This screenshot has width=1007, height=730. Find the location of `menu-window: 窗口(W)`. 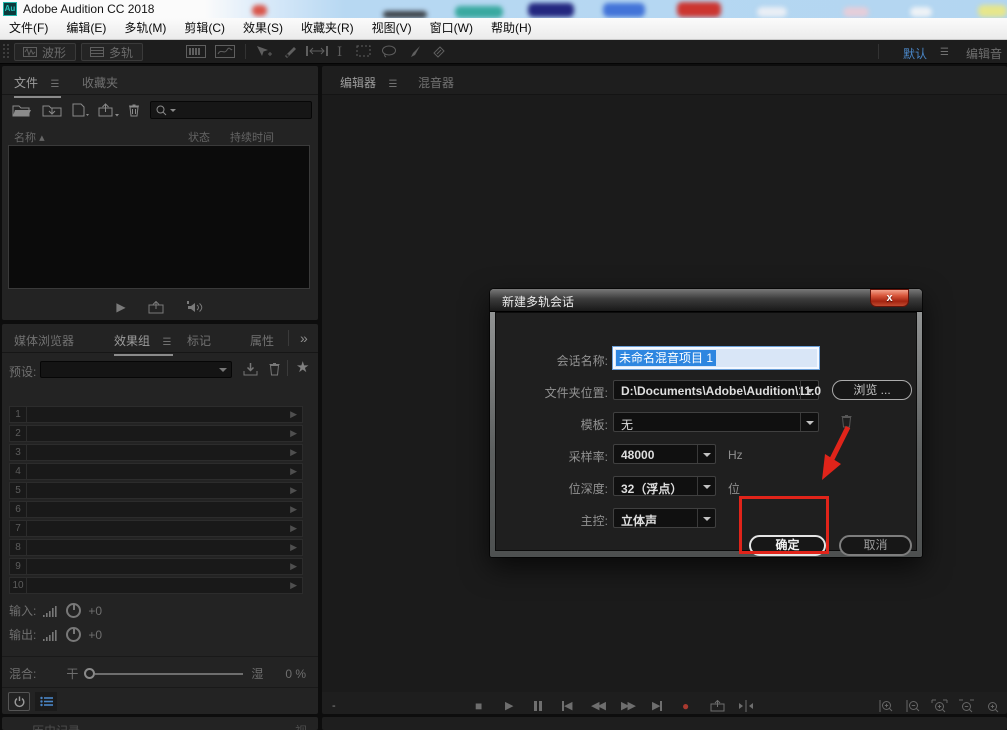

menu-window: 窗口(W) is located at coordinates (451, 28).